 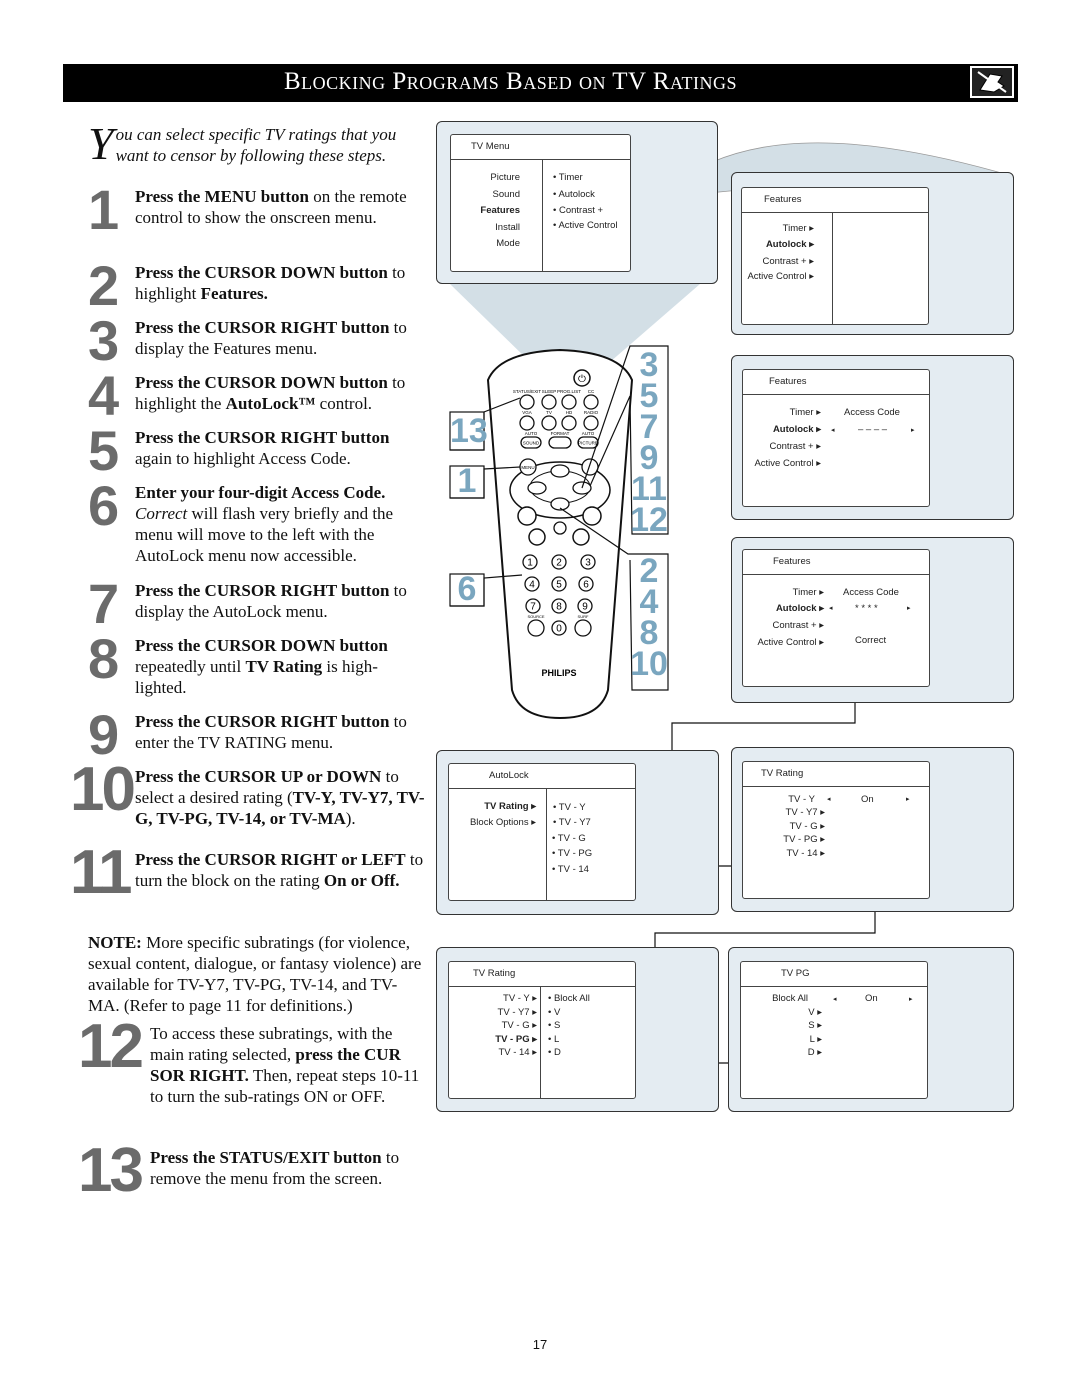 What do you see at coordinates (549, 423) in the screenshot?
I see `tv-button` at bounding box center [549, 423].